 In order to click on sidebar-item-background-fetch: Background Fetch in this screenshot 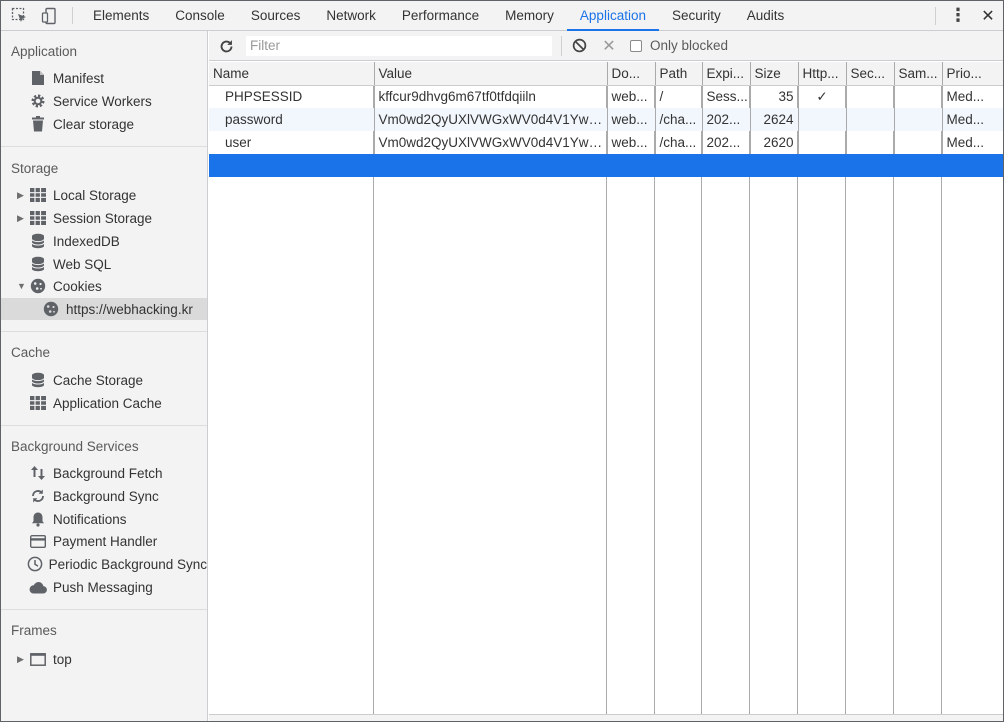, I will do `click(104, 473)`.